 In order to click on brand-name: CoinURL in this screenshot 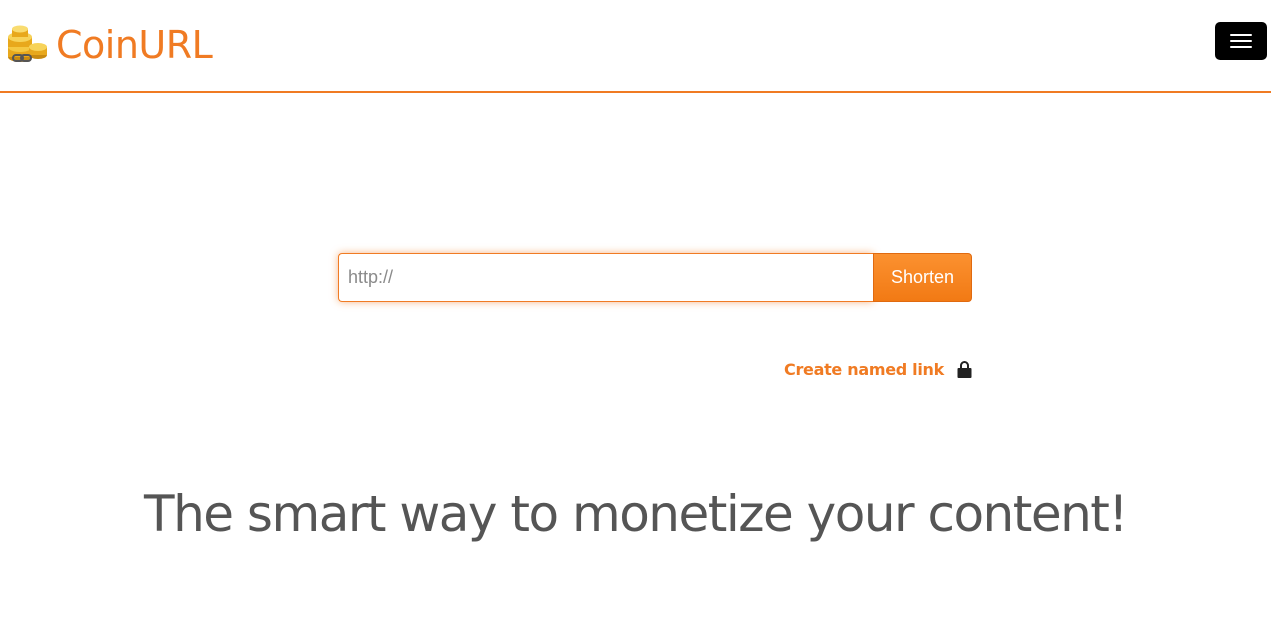, I will do `click(134, 45)`.